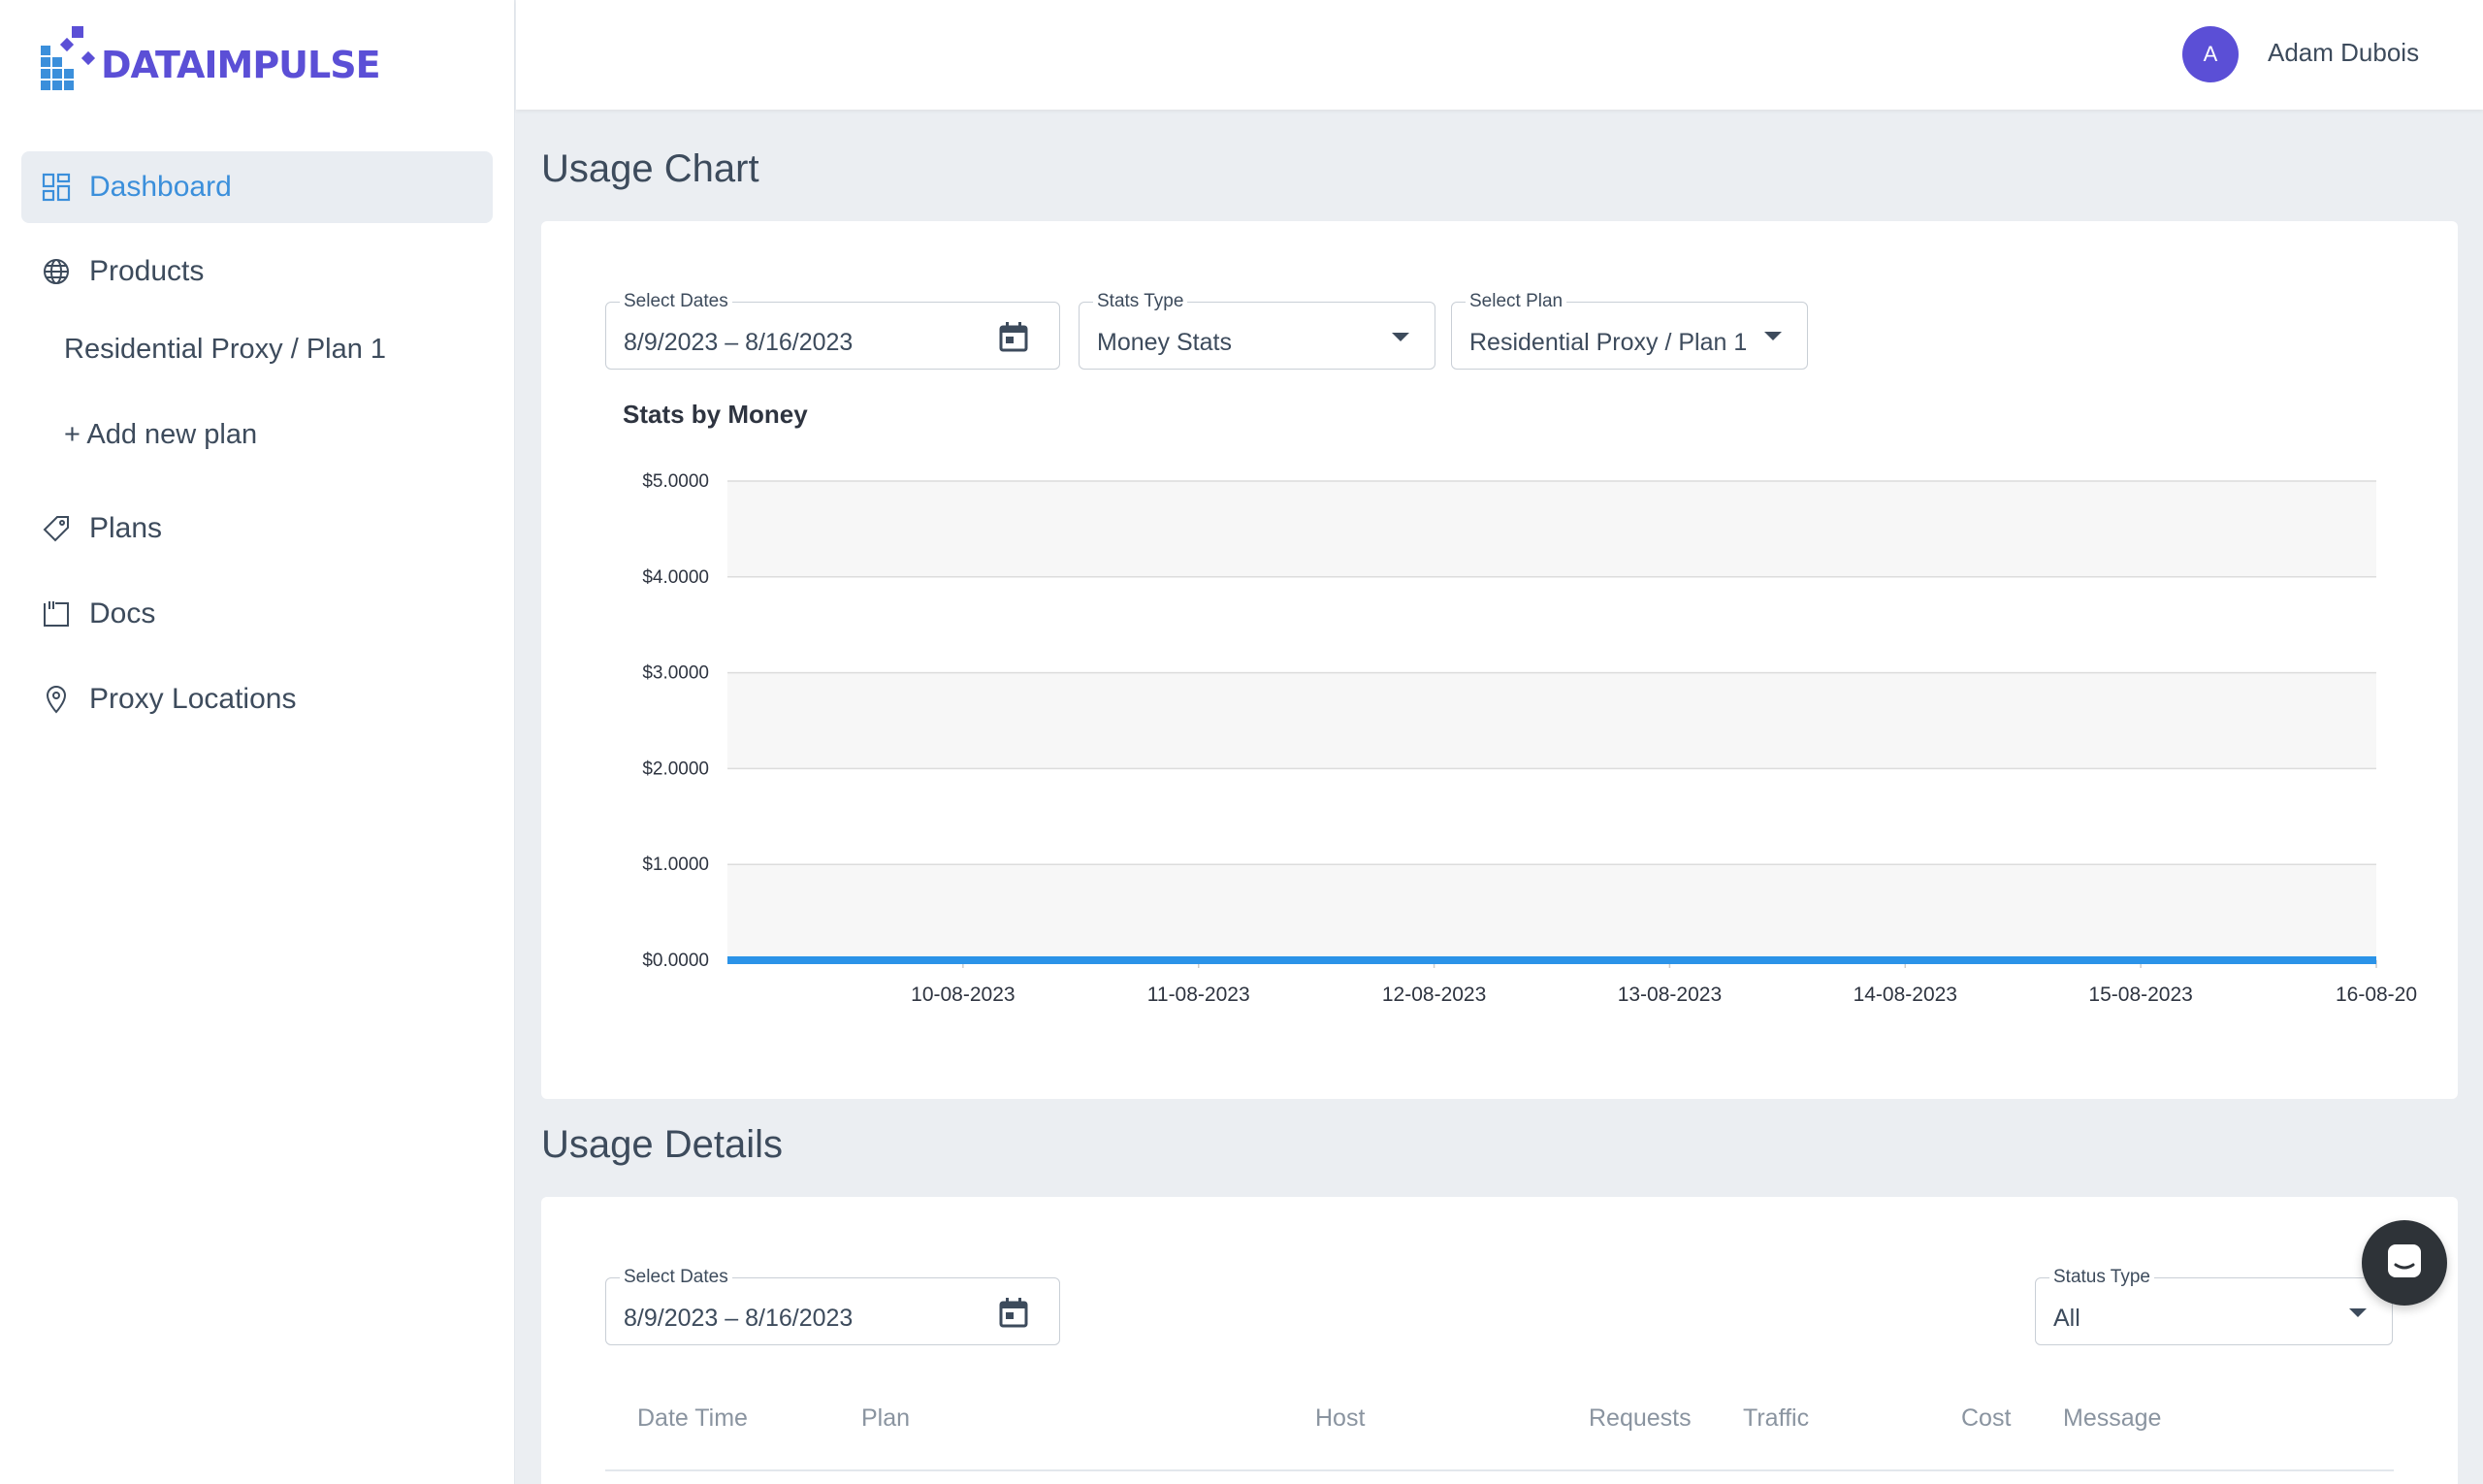 The width and height of the screenshot is (2483, 1484). Describe the element at coordinates (57, 699) in the screenshot. I see `location-pin-icon` at that location.